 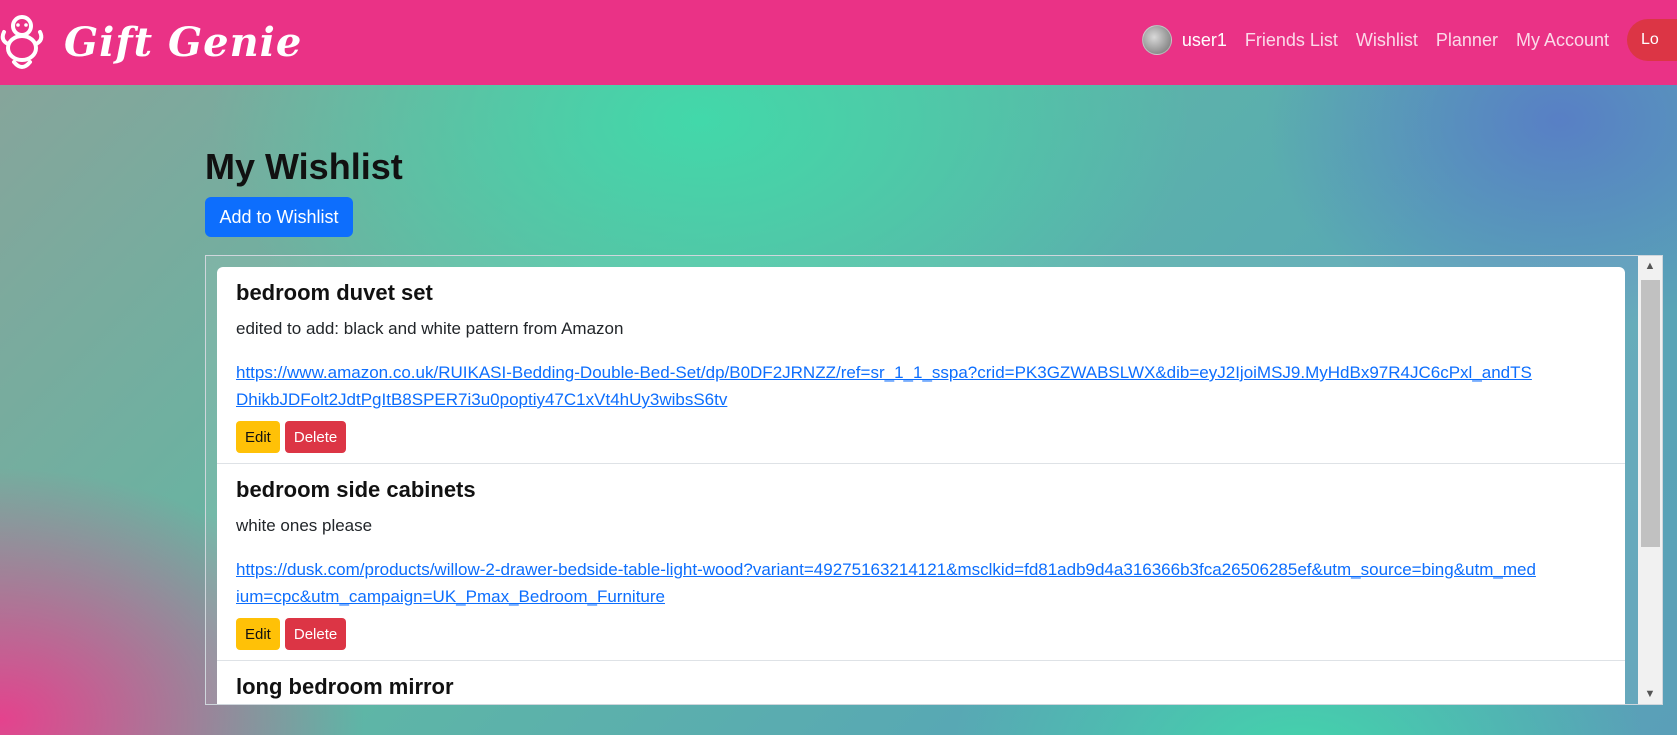 I want to click on brand-link: Gift Genie, so click(x=151, y=42).